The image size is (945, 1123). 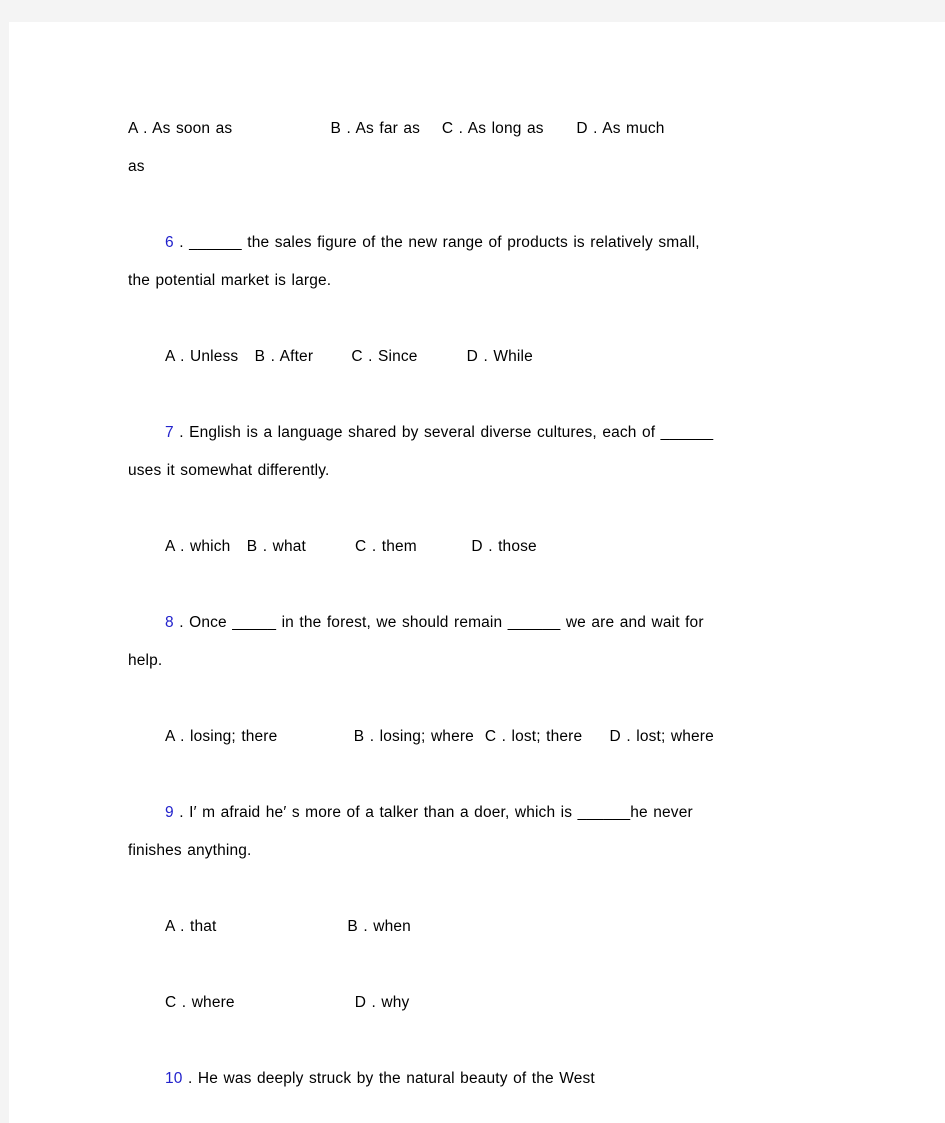 I want to click on question-5-options-line-2: as, so click(x=136, y=166).